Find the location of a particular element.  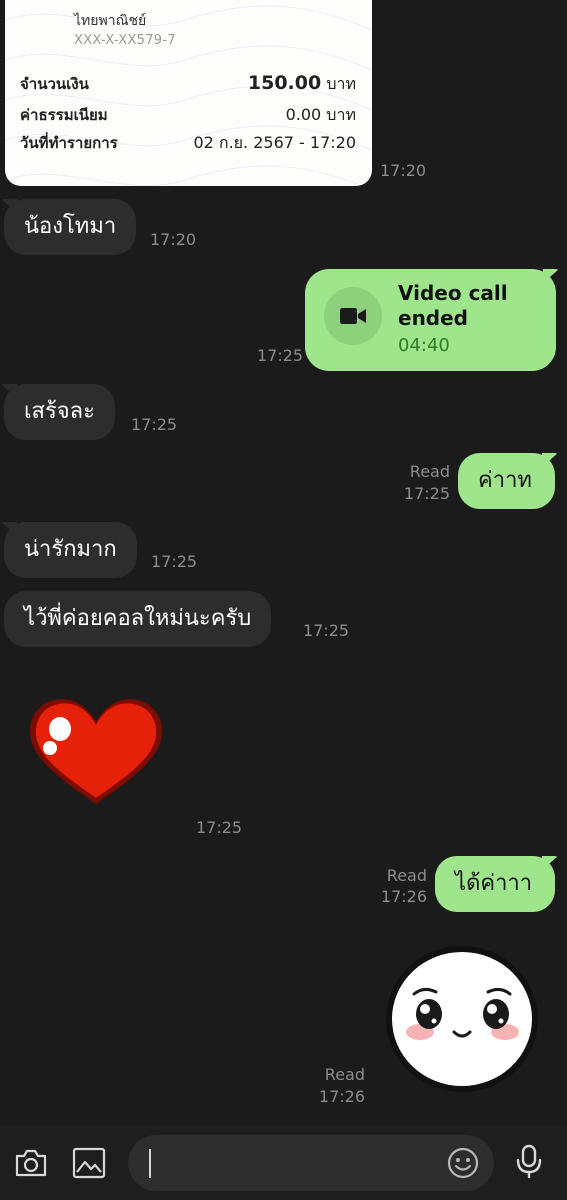

amount-row: จำนวนเงิน 150.00 บาท is located at coordinates (188, 84).